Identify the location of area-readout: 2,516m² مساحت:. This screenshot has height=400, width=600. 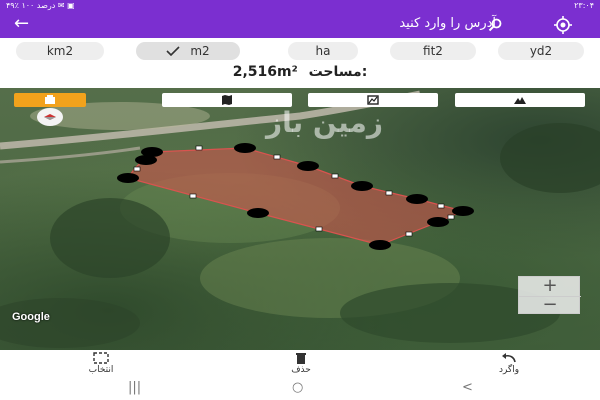
(300, 75).